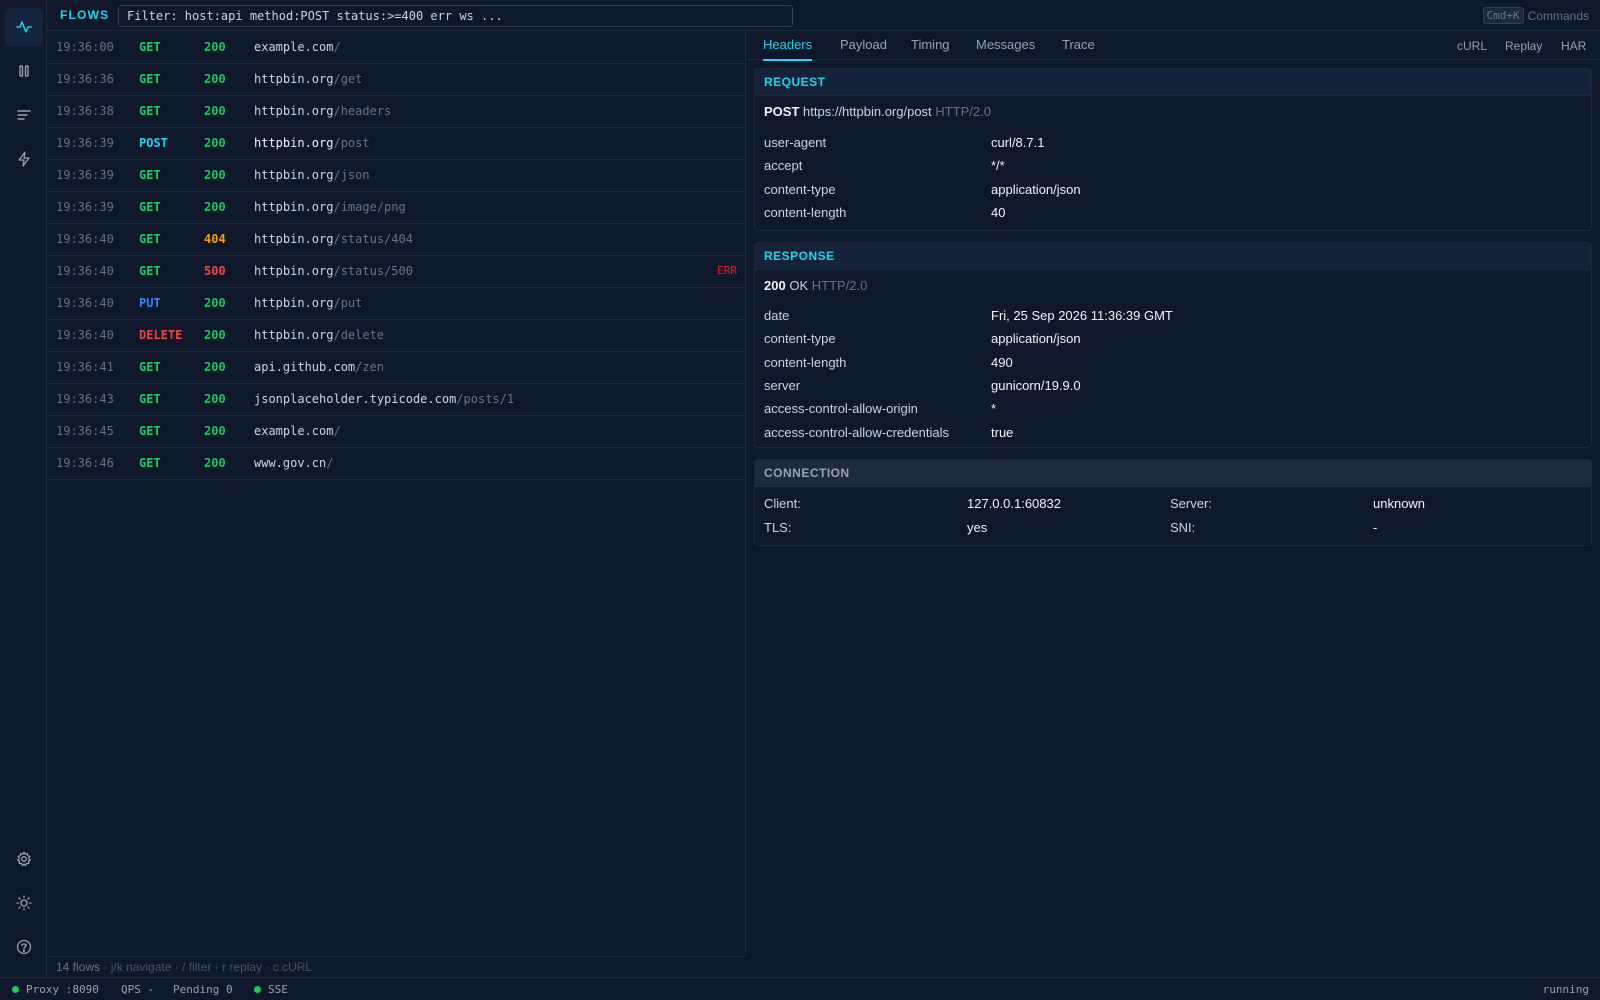 This screenshot has height=1000, width=1600. What do you see at coordinates (369, 207) in the screenshot?
I see `flow-path: /image/png` at bounding box center [369, 207].